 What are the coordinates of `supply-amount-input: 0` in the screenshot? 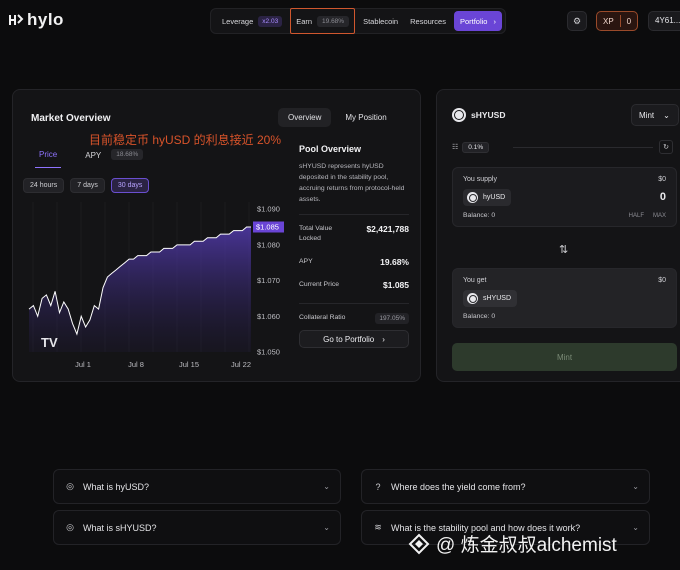 It's located at (663, 197).